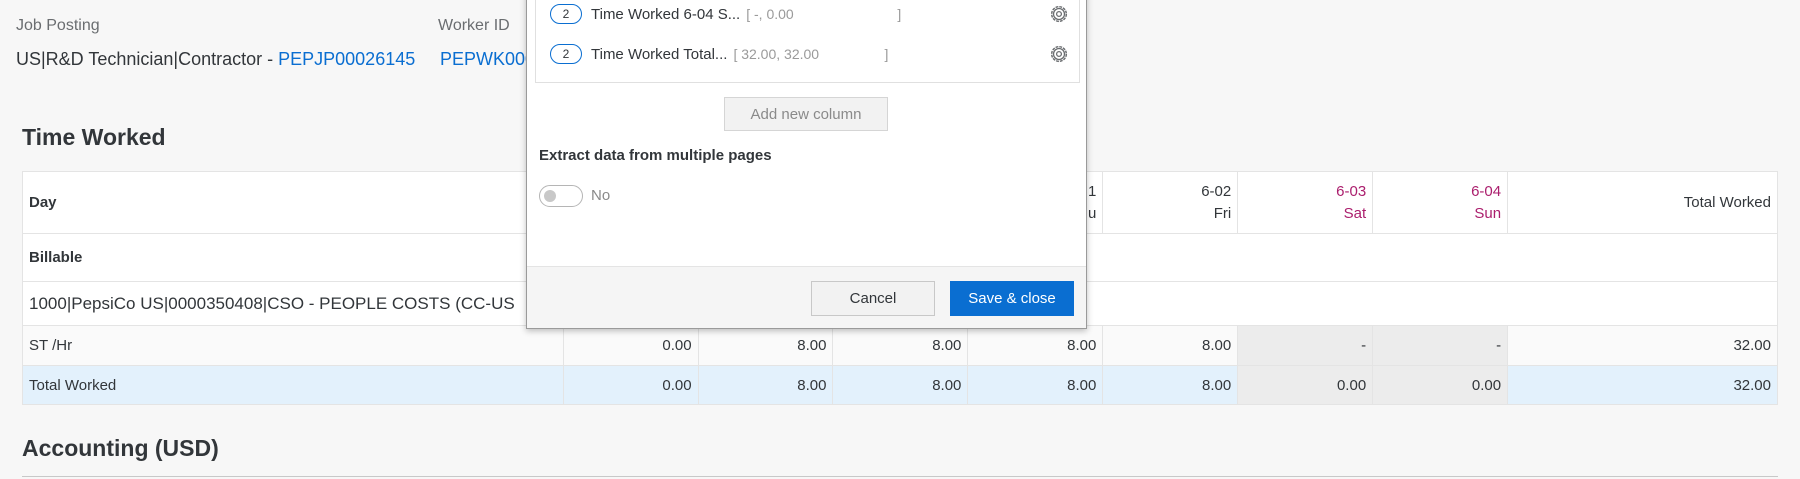  Describe the element at coordinates (824, 14) in the screenshot. I see `column-range: [ -, 0.00]` at that location.